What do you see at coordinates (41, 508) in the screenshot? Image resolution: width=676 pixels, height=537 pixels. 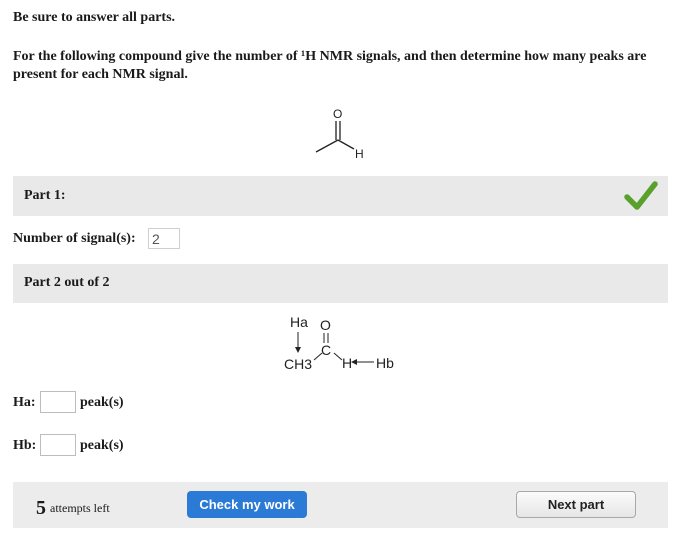 I see `attempts-count: 5` at bounding box center [41, 508].